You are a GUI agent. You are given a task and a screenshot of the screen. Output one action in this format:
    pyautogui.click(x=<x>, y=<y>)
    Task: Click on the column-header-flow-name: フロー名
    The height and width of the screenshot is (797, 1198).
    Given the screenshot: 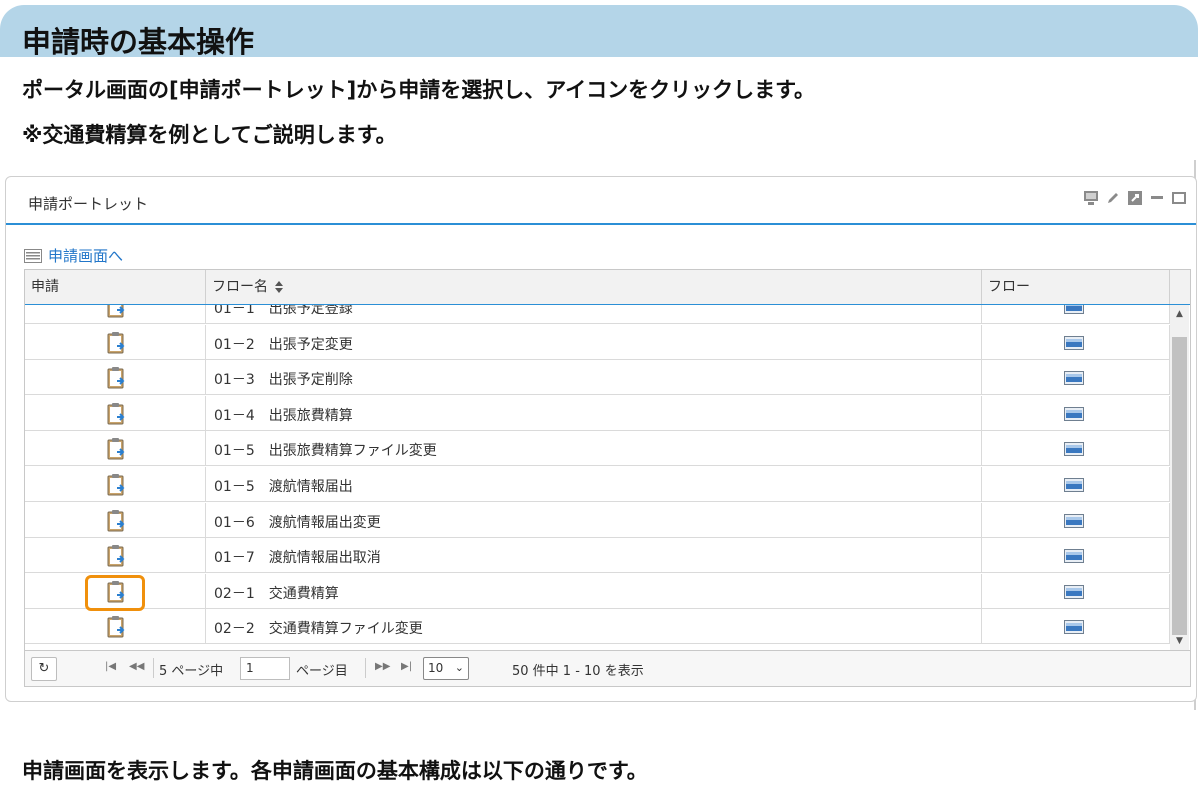 What is the action you would take?
    pyautogui.click(x=594, y=287)
    